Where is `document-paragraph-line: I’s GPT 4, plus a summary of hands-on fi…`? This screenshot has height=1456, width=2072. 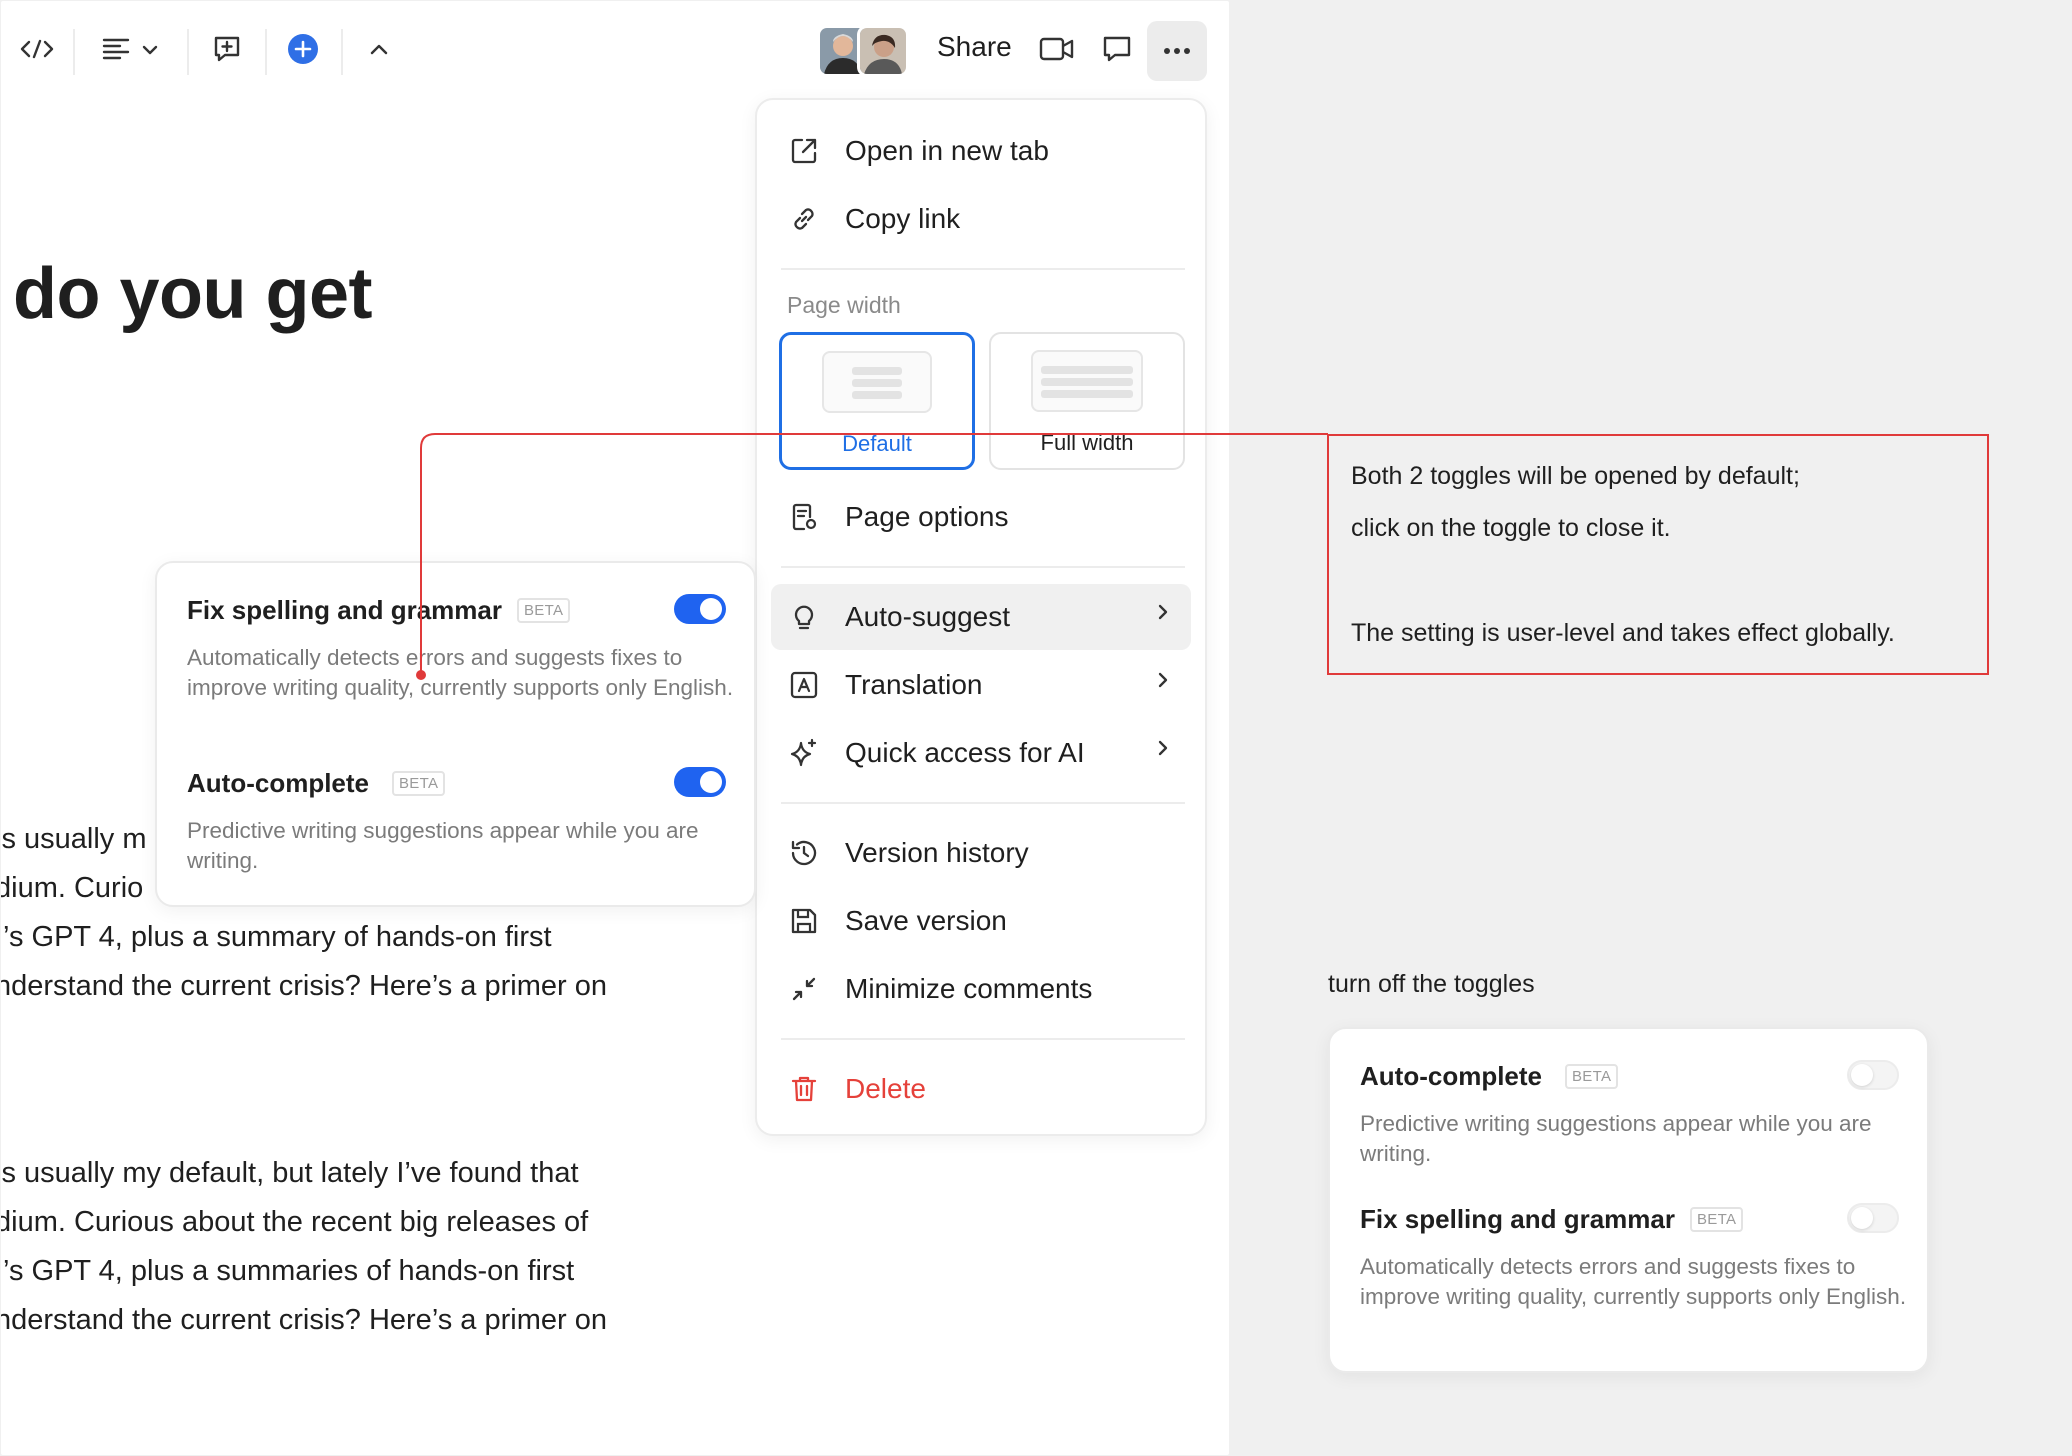
document-paragraph-line: I’s GPT 4, plus a summary of hands-on fi… is located at coordinates (276, 937).